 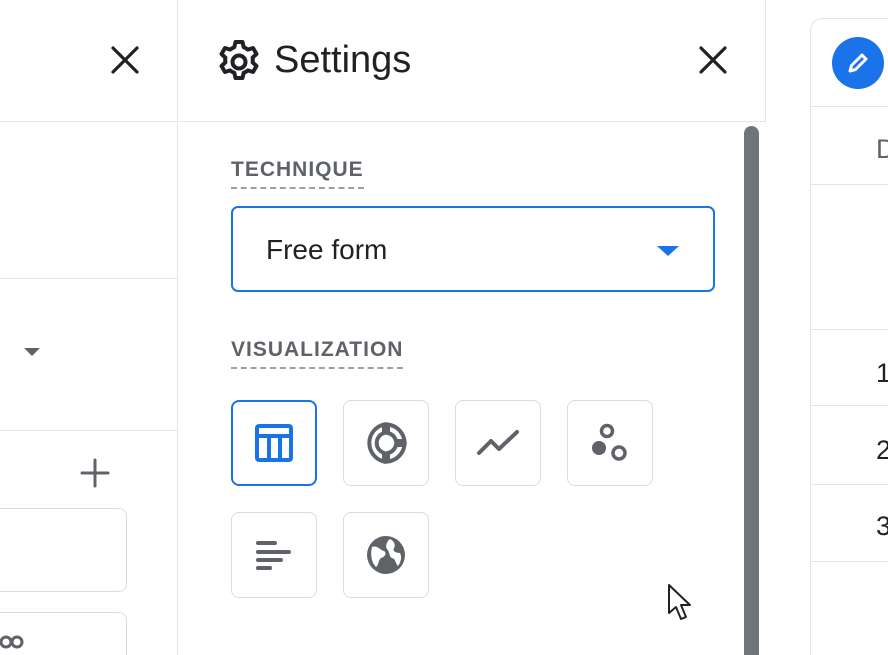 I want to click on table-icon, so click(x=274, y=443).